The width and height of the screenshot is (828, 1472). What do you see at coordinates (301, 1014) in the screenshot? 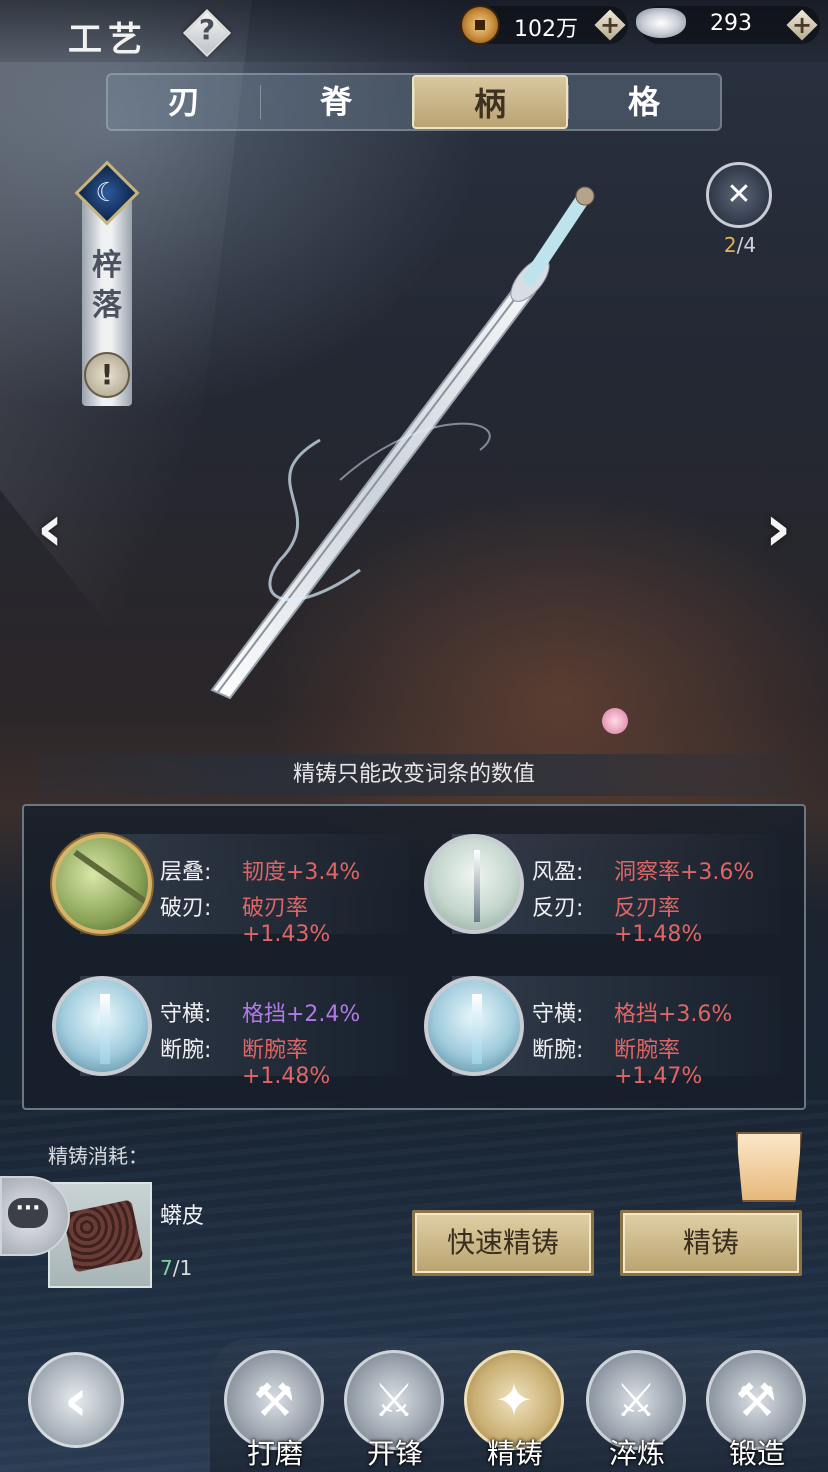
I see `stat-value: 格挡+2.4%` at bounding box center [301, 1014].